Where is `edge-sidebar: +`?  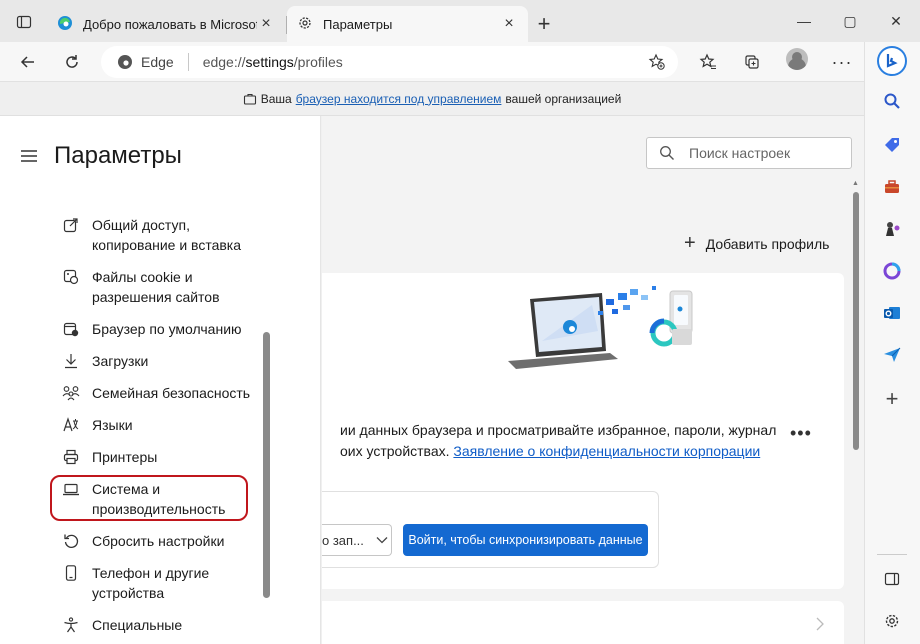 edge-sidebar: + is located at coordinates (892, 343).